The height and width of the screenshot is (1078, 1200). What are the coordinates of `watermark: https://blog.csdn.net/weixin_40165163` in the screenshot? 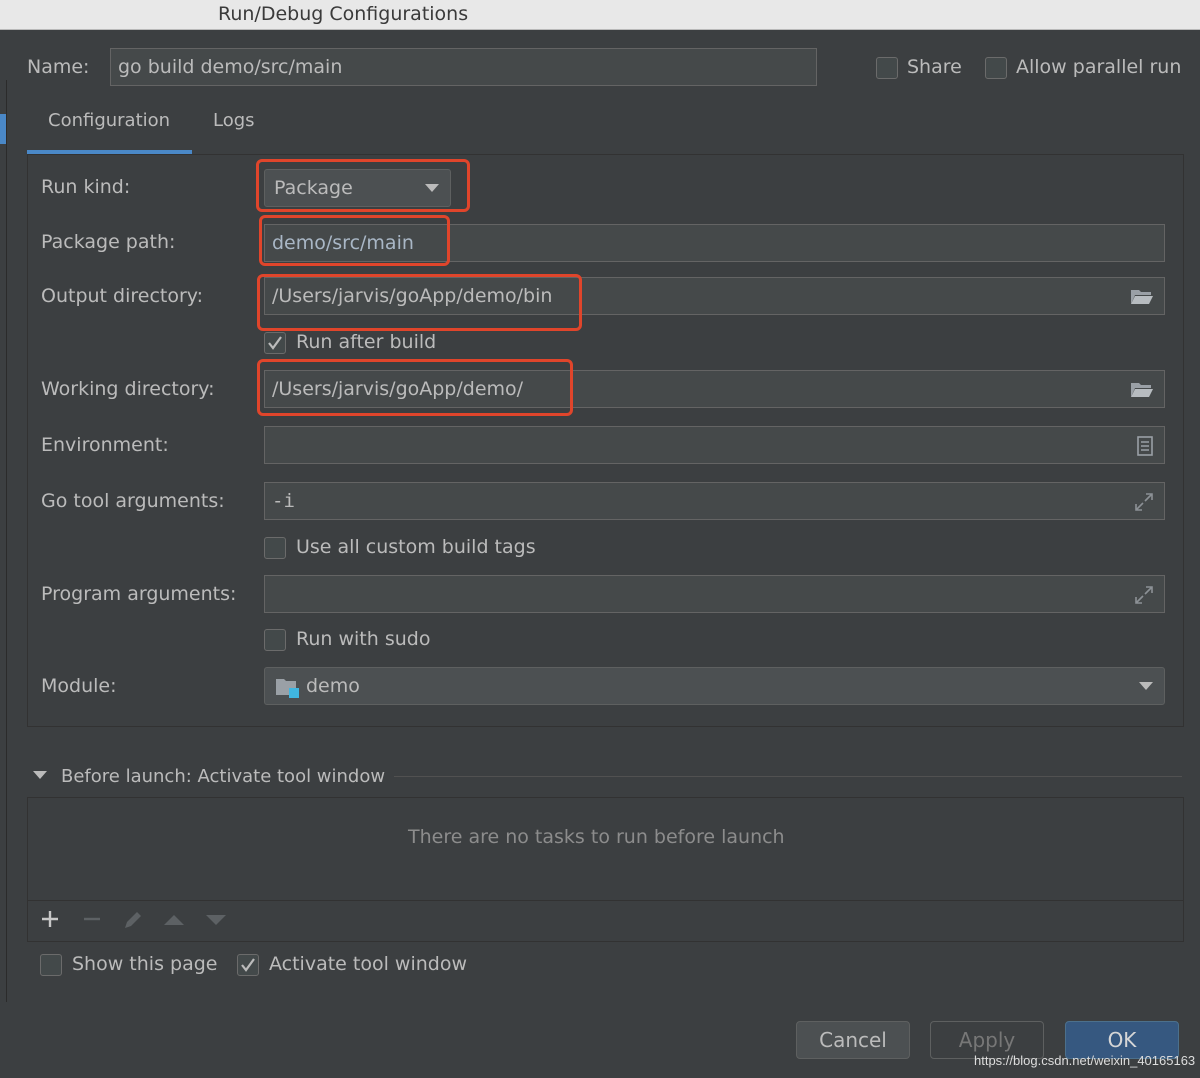 It's located at (1085, 1060).